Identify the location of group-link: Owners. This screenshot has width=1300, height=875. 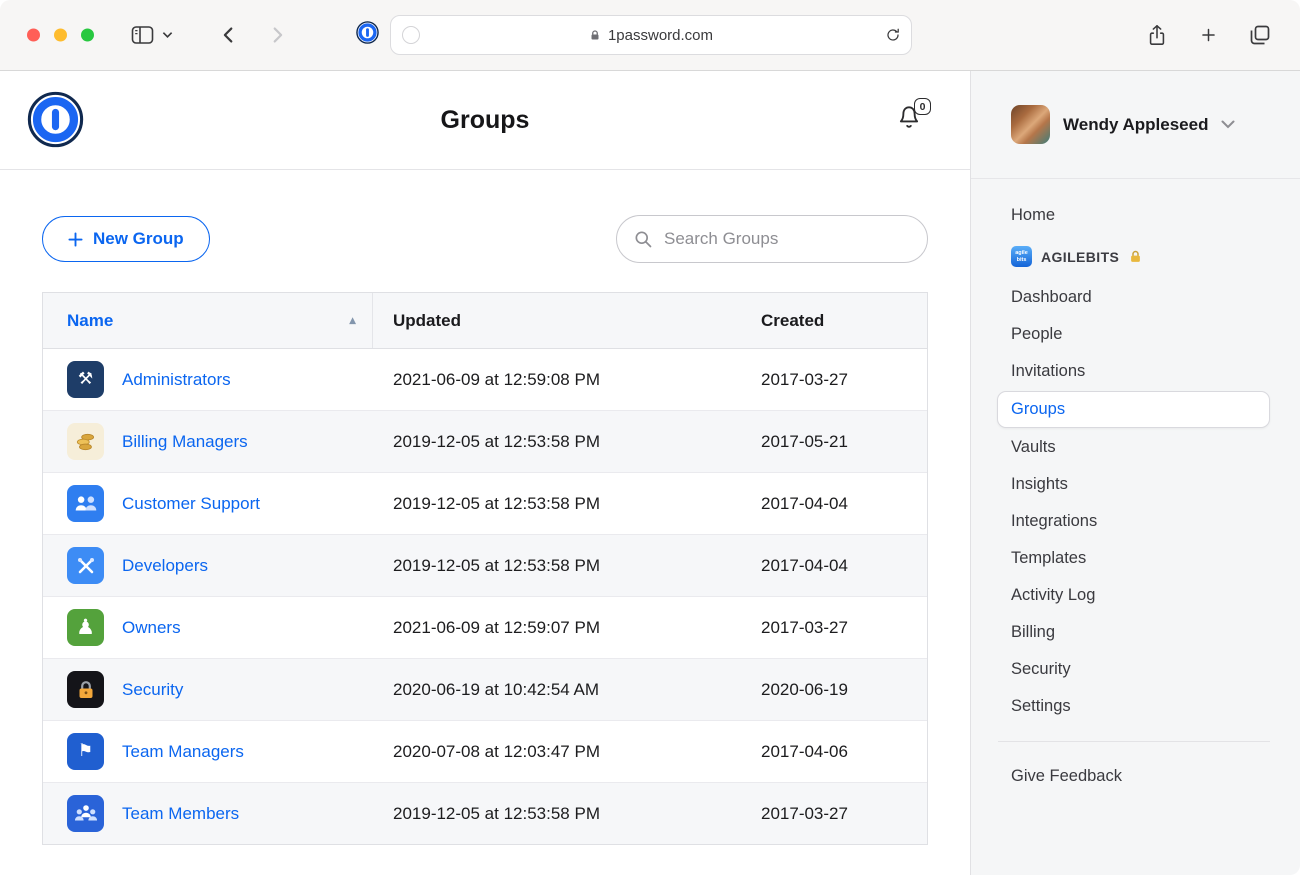
(151, 628).